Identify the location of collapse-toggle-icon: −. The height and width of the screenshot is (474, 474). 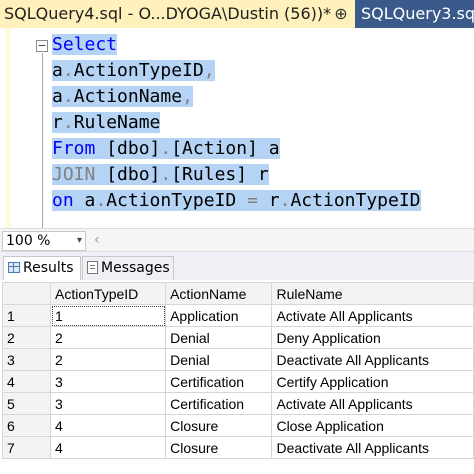
(42, 46).